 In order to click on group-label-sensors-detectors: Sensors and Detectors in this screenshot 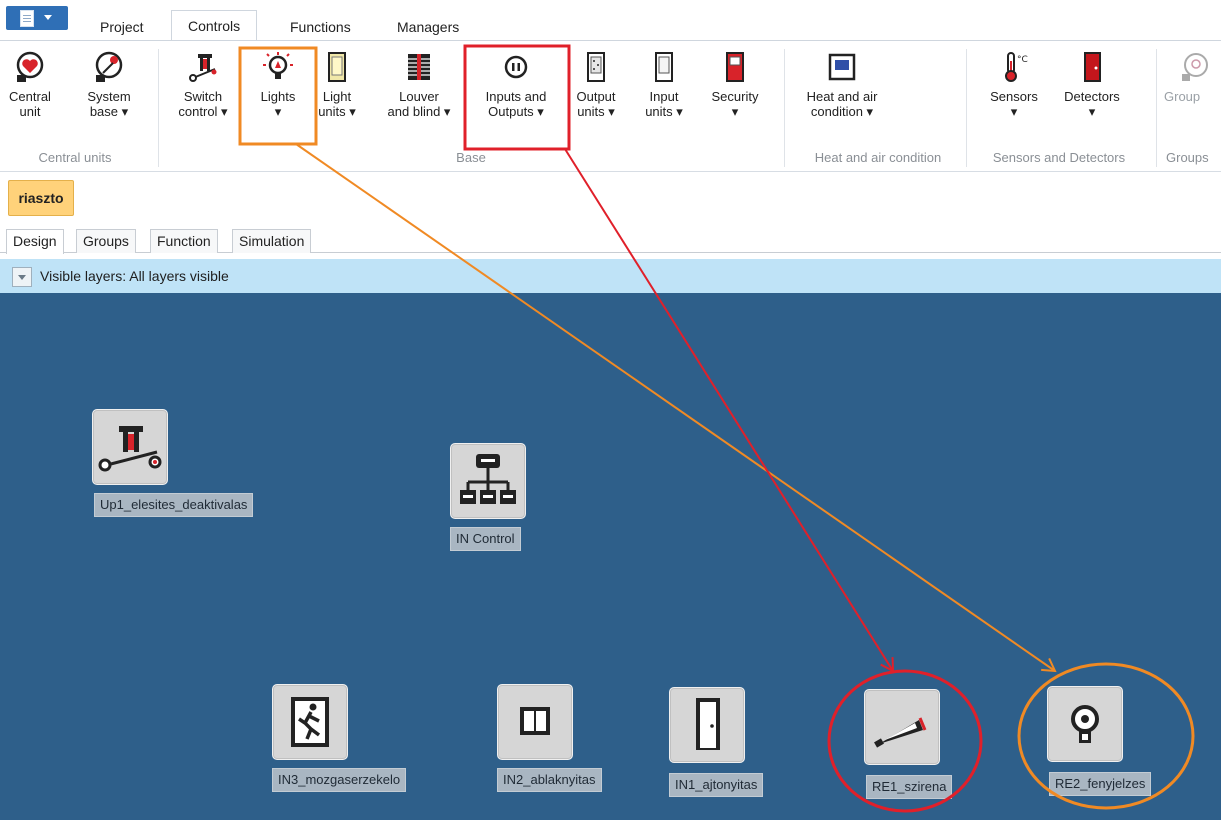, I will do `click(1059, 157)`.